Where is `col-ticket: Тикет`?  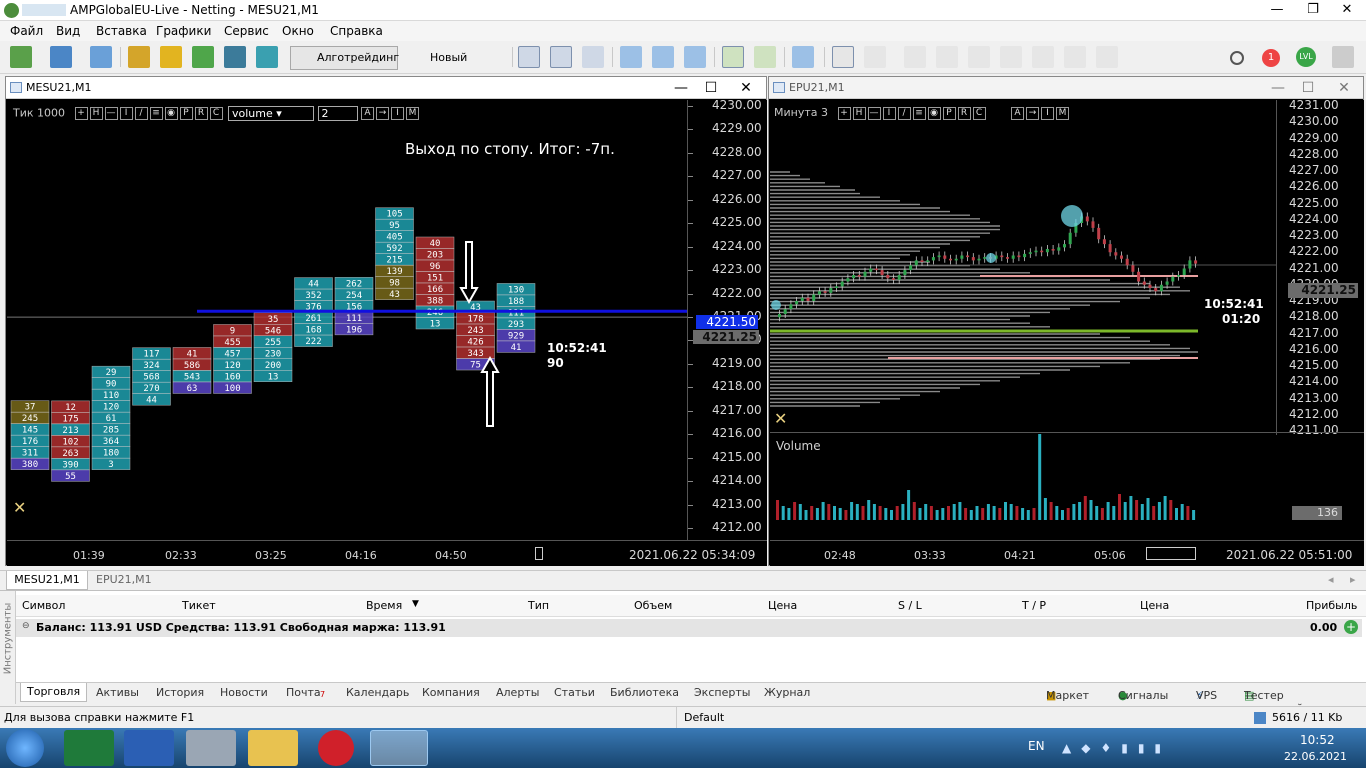
col-ticket: Тикет is located at coordinates (199, 605).